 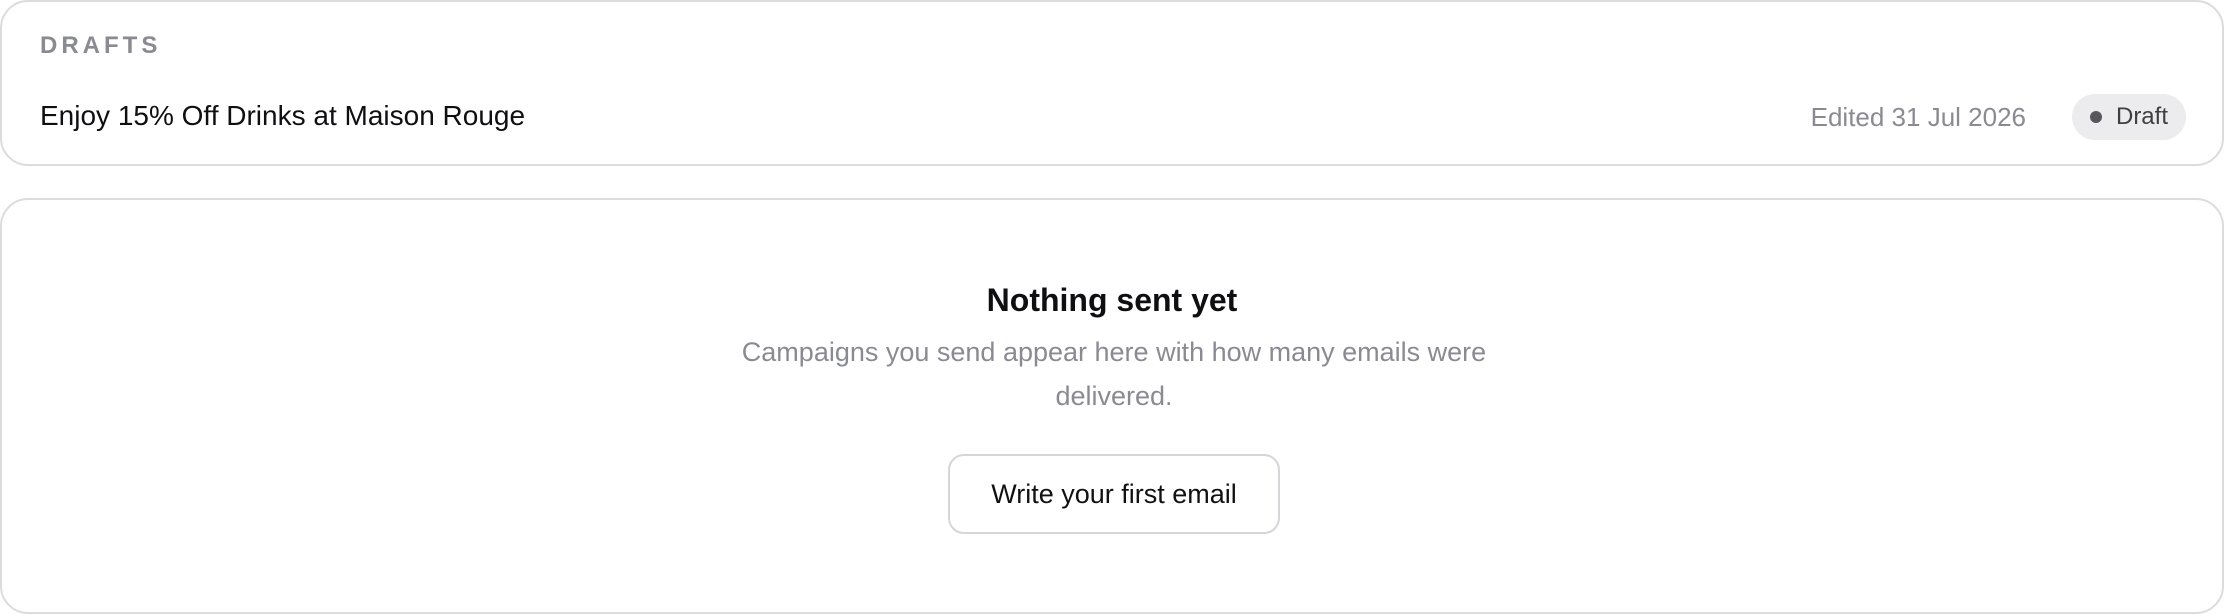 I want to click on drafts-section-title: DRAFTS, so click(x=101, y=45).